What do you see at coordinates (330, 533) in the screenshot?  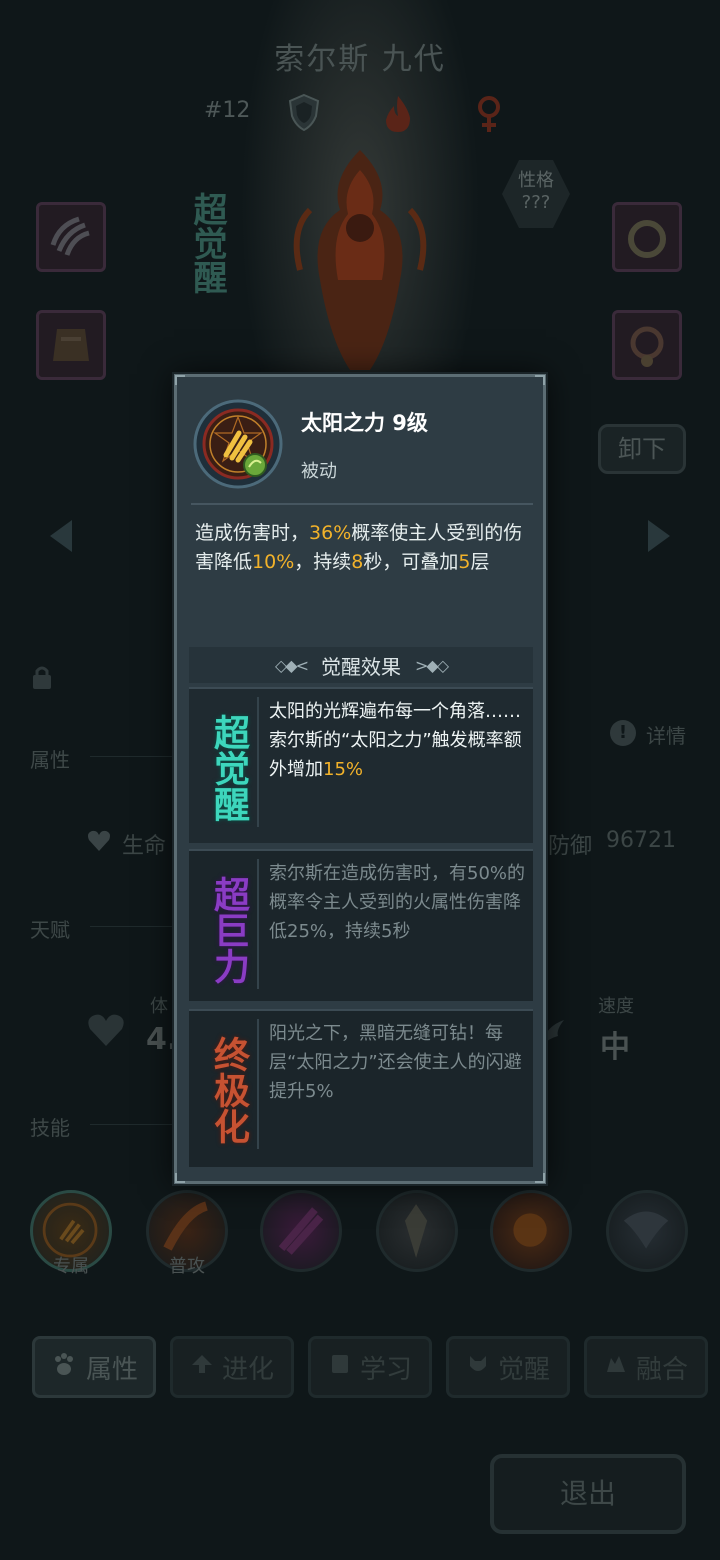 I see `desc-value-chance: 36%` at bounding box center [330, 533].